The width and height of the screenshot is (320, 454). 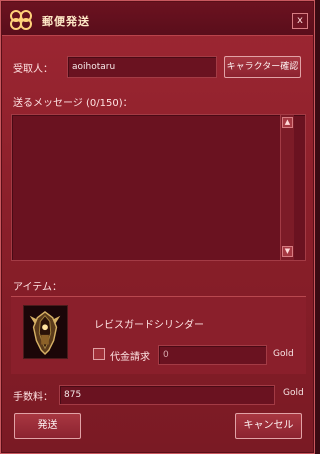 What do you see at coordinates (33, 69) in the screenshot?
I see `recipient-label: 受取人：` at bounding box center [33, 69].